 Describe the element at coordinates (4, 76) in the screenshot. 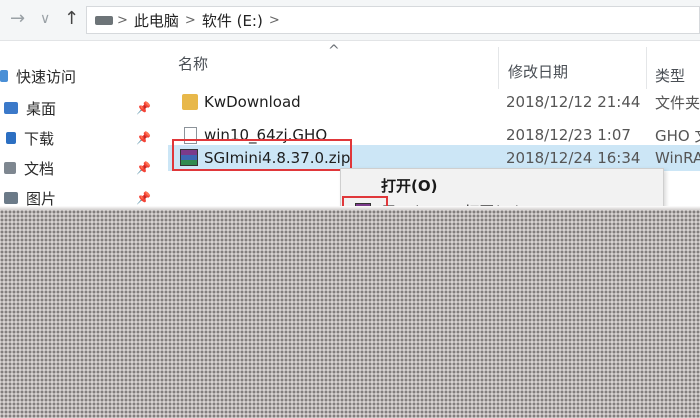

I see `star-icon` at that location.